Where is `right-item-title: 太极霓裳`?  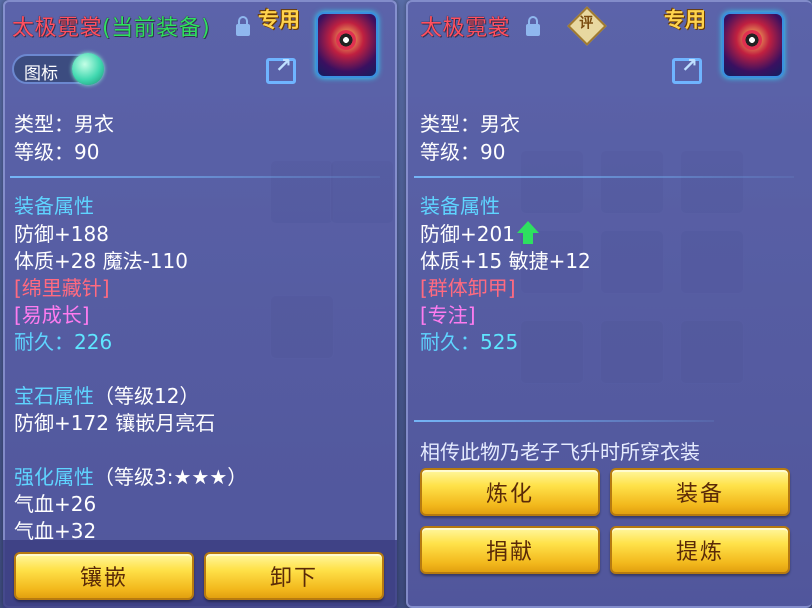
right-item-title: 太极霓裳 is located at coordinates (465, 26).